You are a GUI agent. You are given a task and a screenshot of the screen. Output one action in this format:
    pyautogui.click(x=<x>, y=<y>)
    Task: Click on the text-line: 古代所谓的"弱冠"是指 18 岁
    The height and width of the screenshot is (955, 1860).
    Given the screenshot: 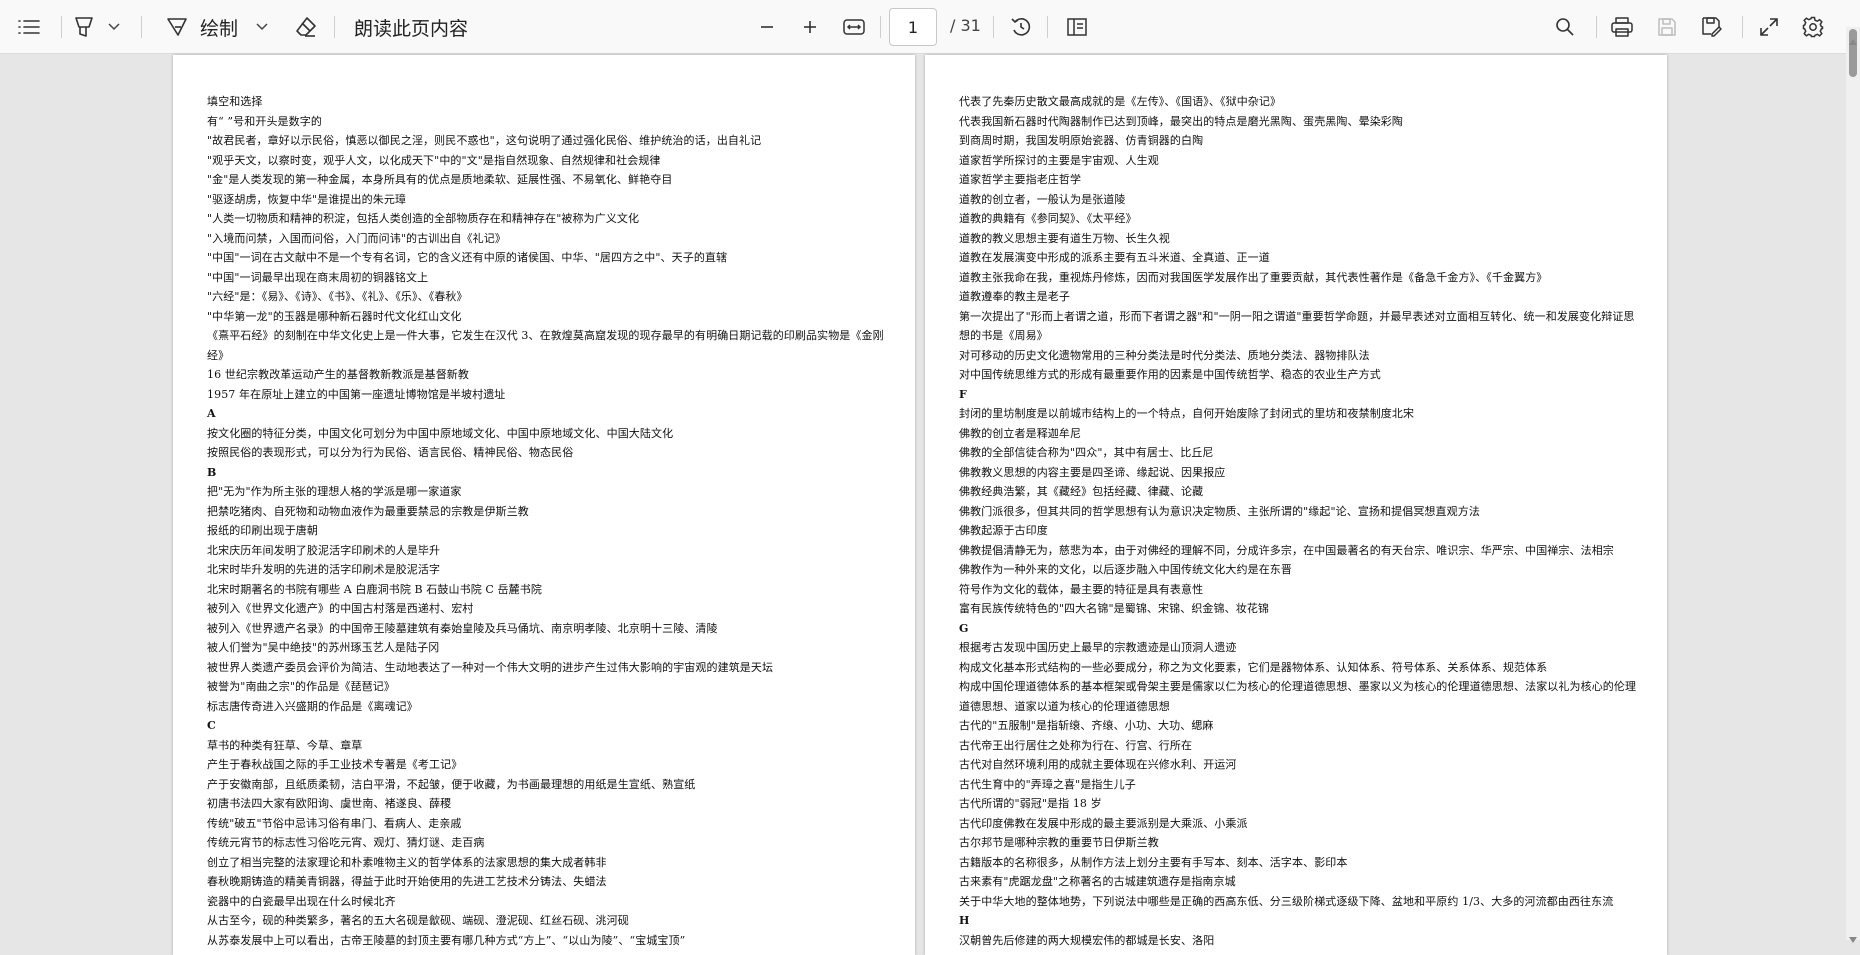 What is the action you would take?
    pyautogui.click(x=1030, y=803)
    